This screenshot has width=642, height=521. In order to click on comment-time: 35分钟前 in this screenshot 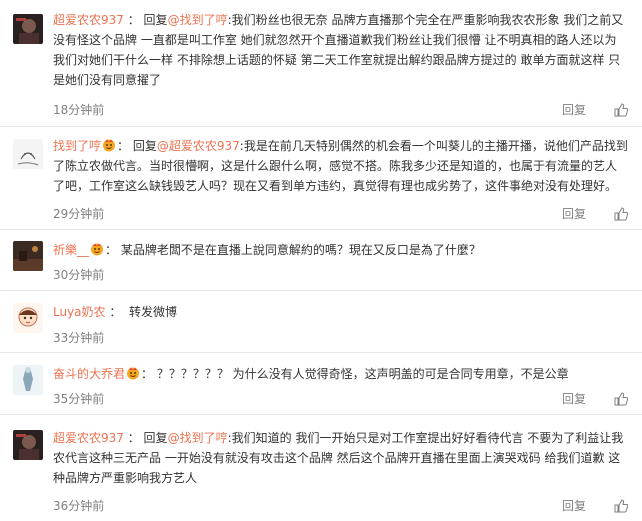, I will do `click(79, 399)`.